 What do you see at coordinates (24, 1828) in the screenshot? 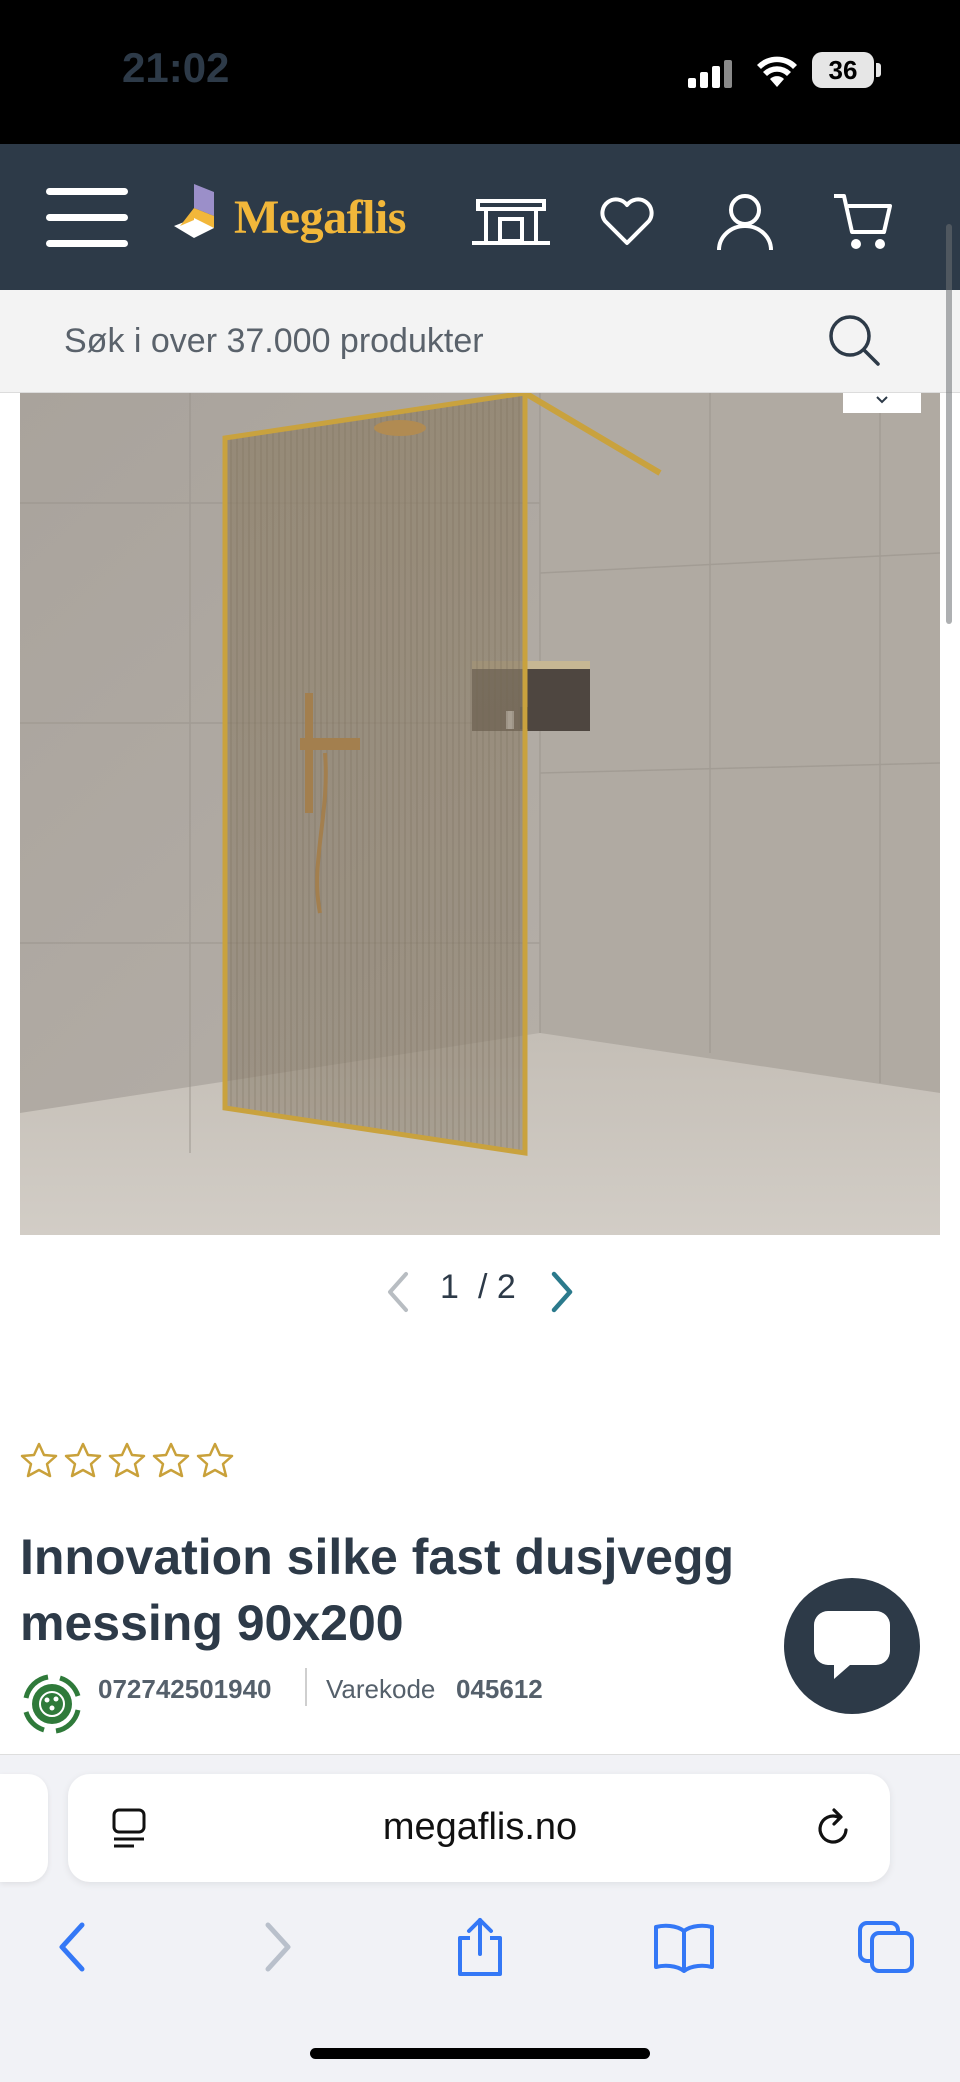
I see `previous-tab-preview` at bounding box center [24, 1828].